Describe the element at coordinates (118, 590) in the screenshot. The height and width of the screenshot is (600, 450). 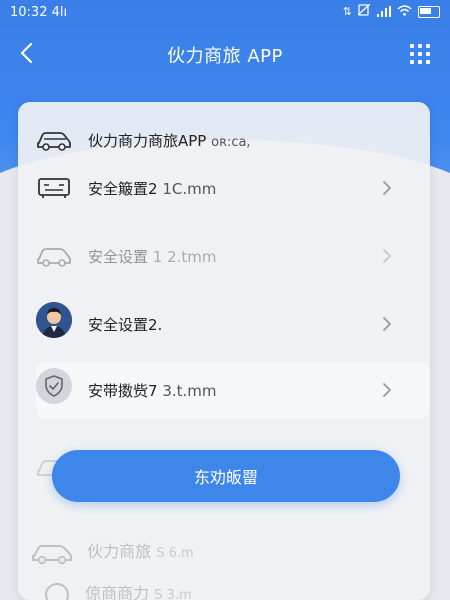
I see `background-item-2: 倞商商力 S 3.m` at that location.